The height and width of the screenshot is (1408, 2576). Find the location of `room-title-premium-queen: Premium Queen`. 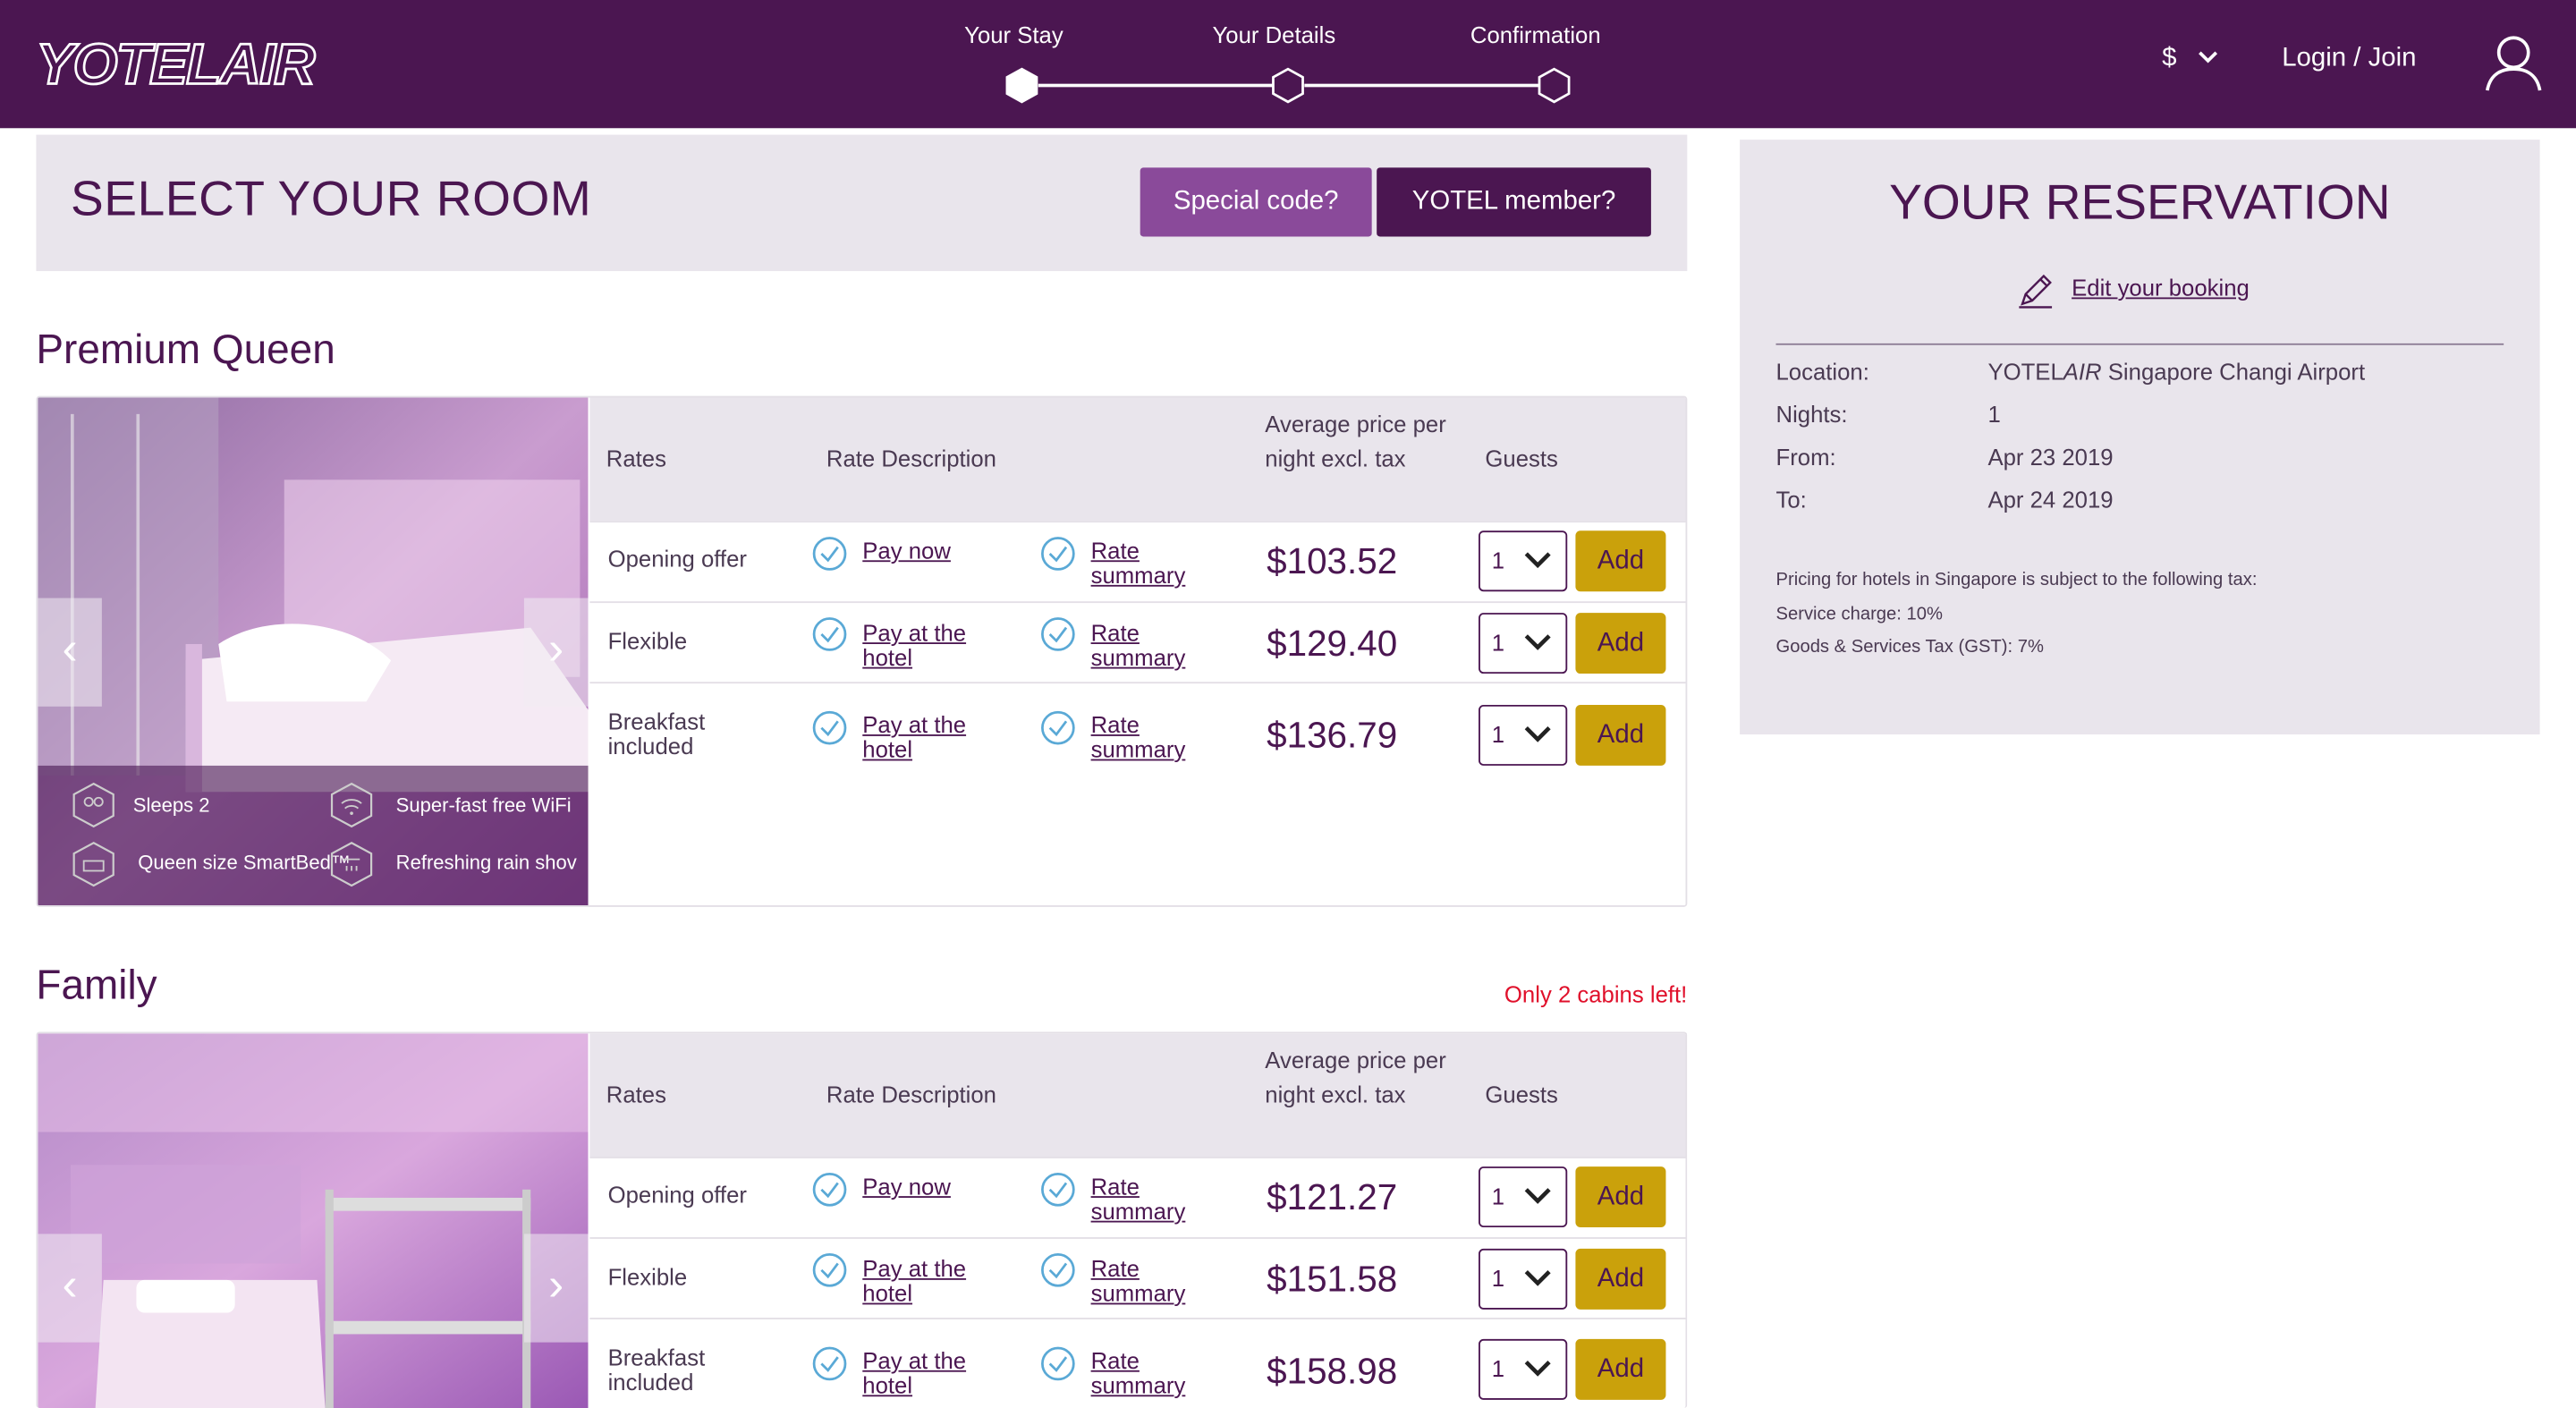

room-title-premium-queen: Premium Queen is located at coordinates (185, 350).